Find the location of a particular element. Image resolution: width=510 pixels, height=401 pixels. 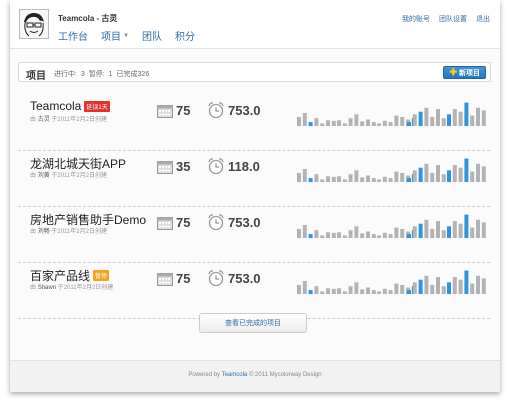

owner-name: 刘畅 is located at coordinates (43, 232).